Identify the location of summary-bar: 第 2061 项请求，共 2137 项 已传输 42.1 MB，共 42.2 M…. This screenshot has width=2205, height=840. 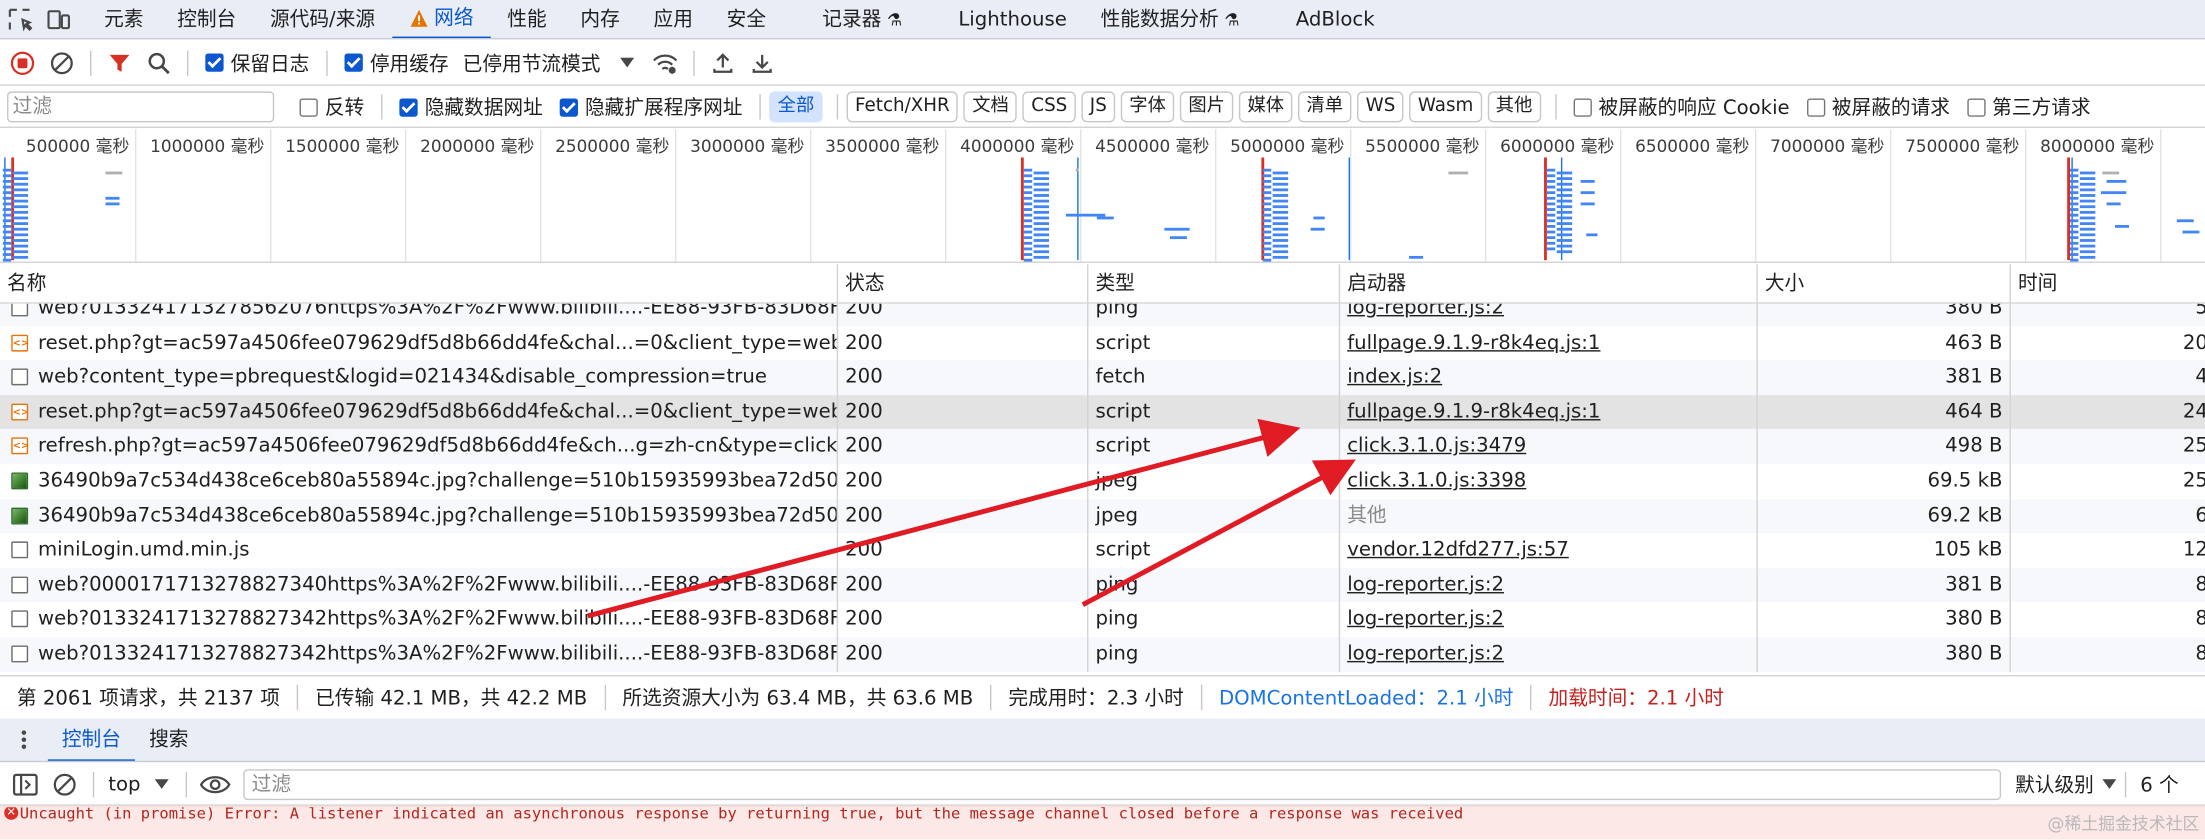
(1102, 696).